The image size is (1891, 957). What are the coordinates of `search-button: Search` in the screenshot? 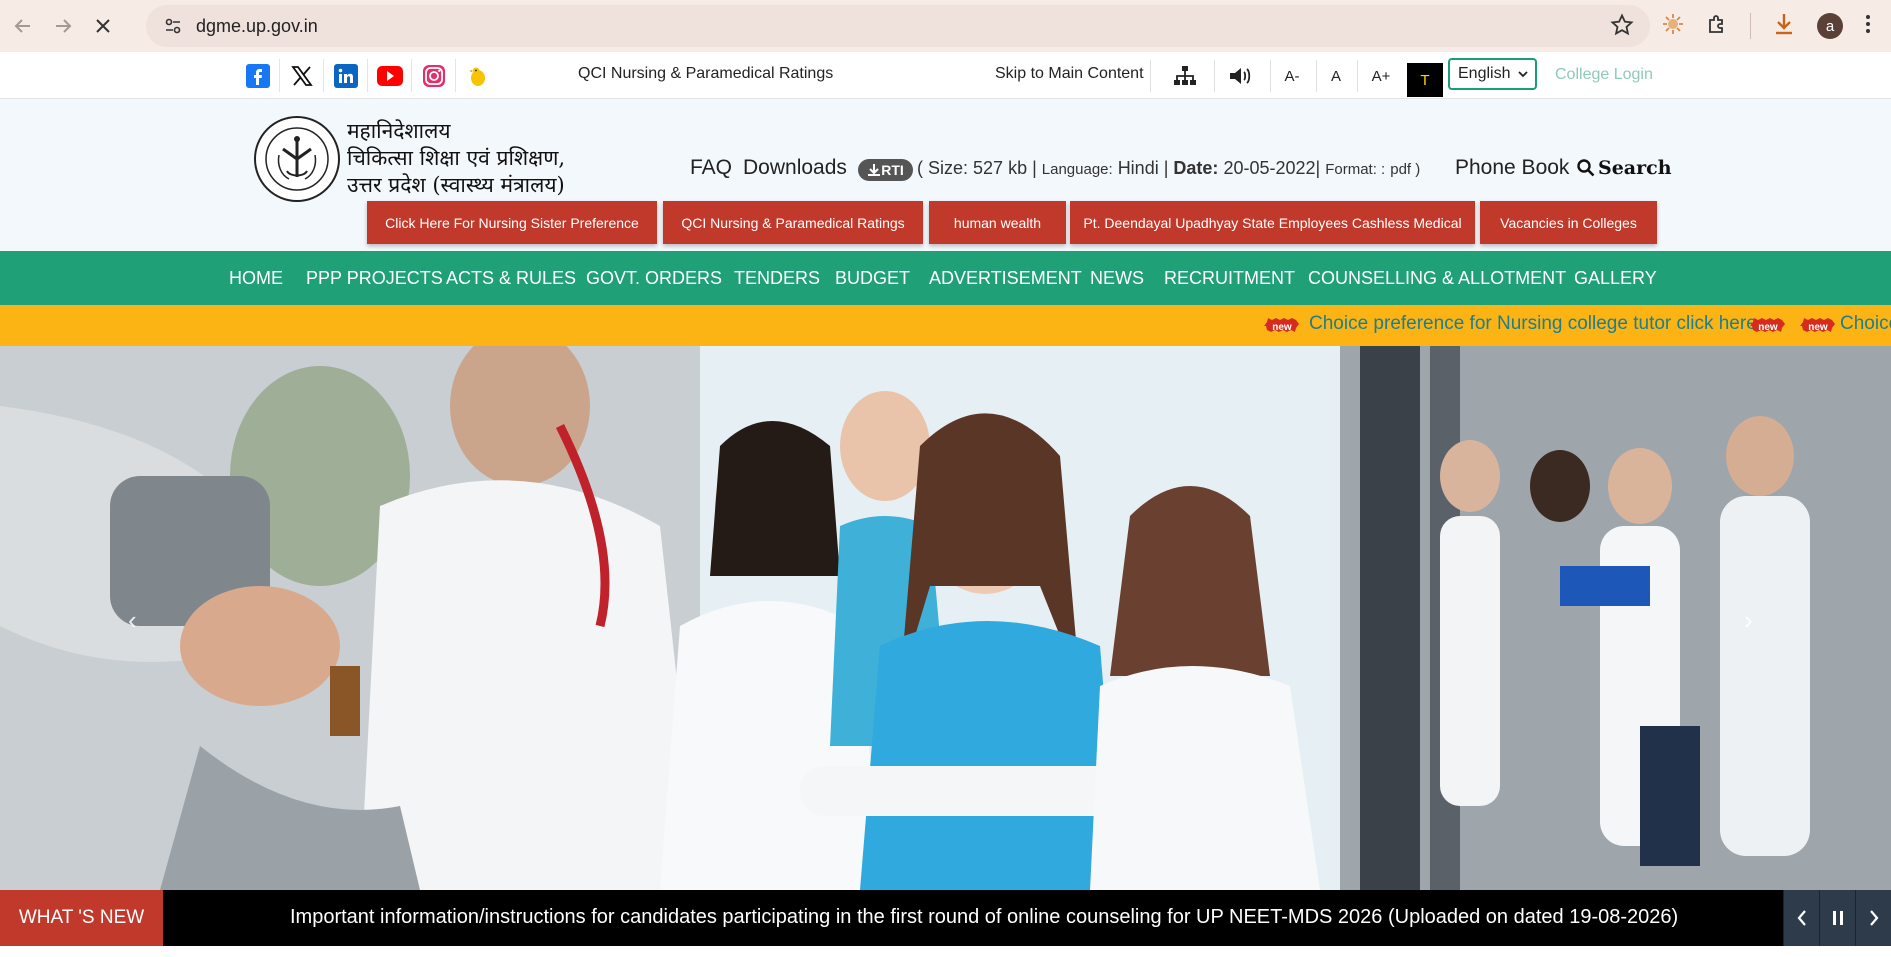 It's located at (1624, 168).